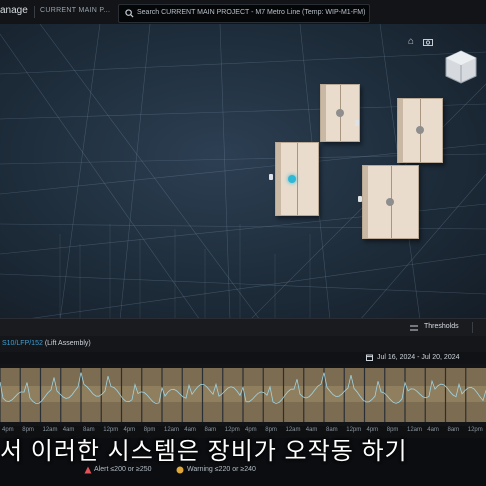  Describe the element at coordinates (243, 358) in the screenshot. I see `date-row: Jul 16, 2024 - Jul 20, 2024` at that location.